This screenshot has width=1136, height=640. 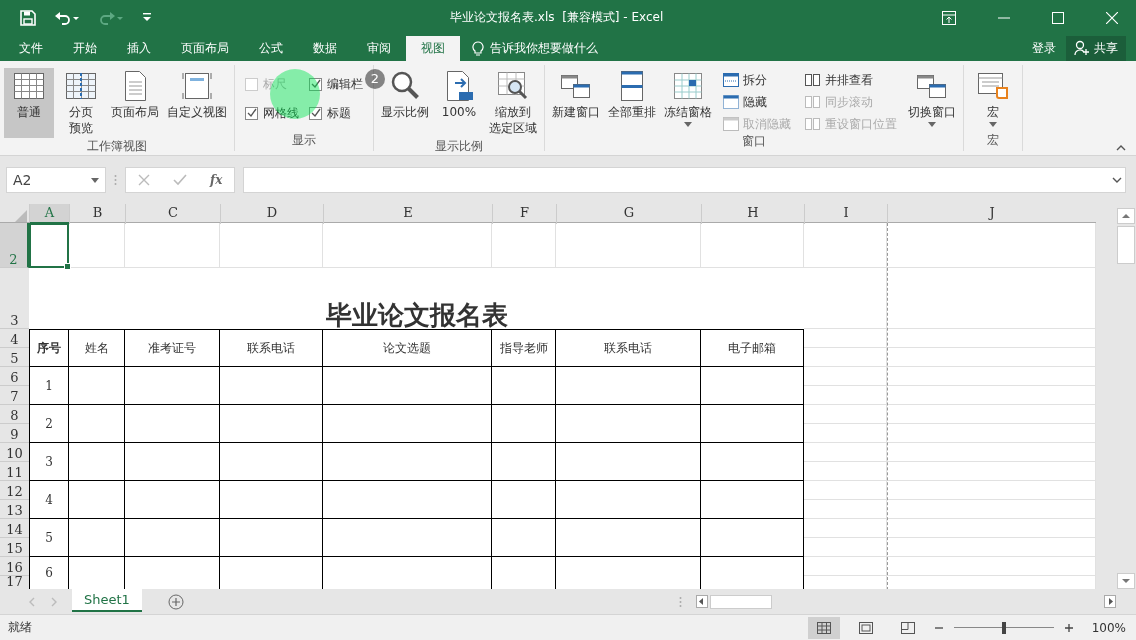 What do you see at coordinates (14, 246) in the screenshot?
I see `row-header: 2` at bounding box center [14, 246].